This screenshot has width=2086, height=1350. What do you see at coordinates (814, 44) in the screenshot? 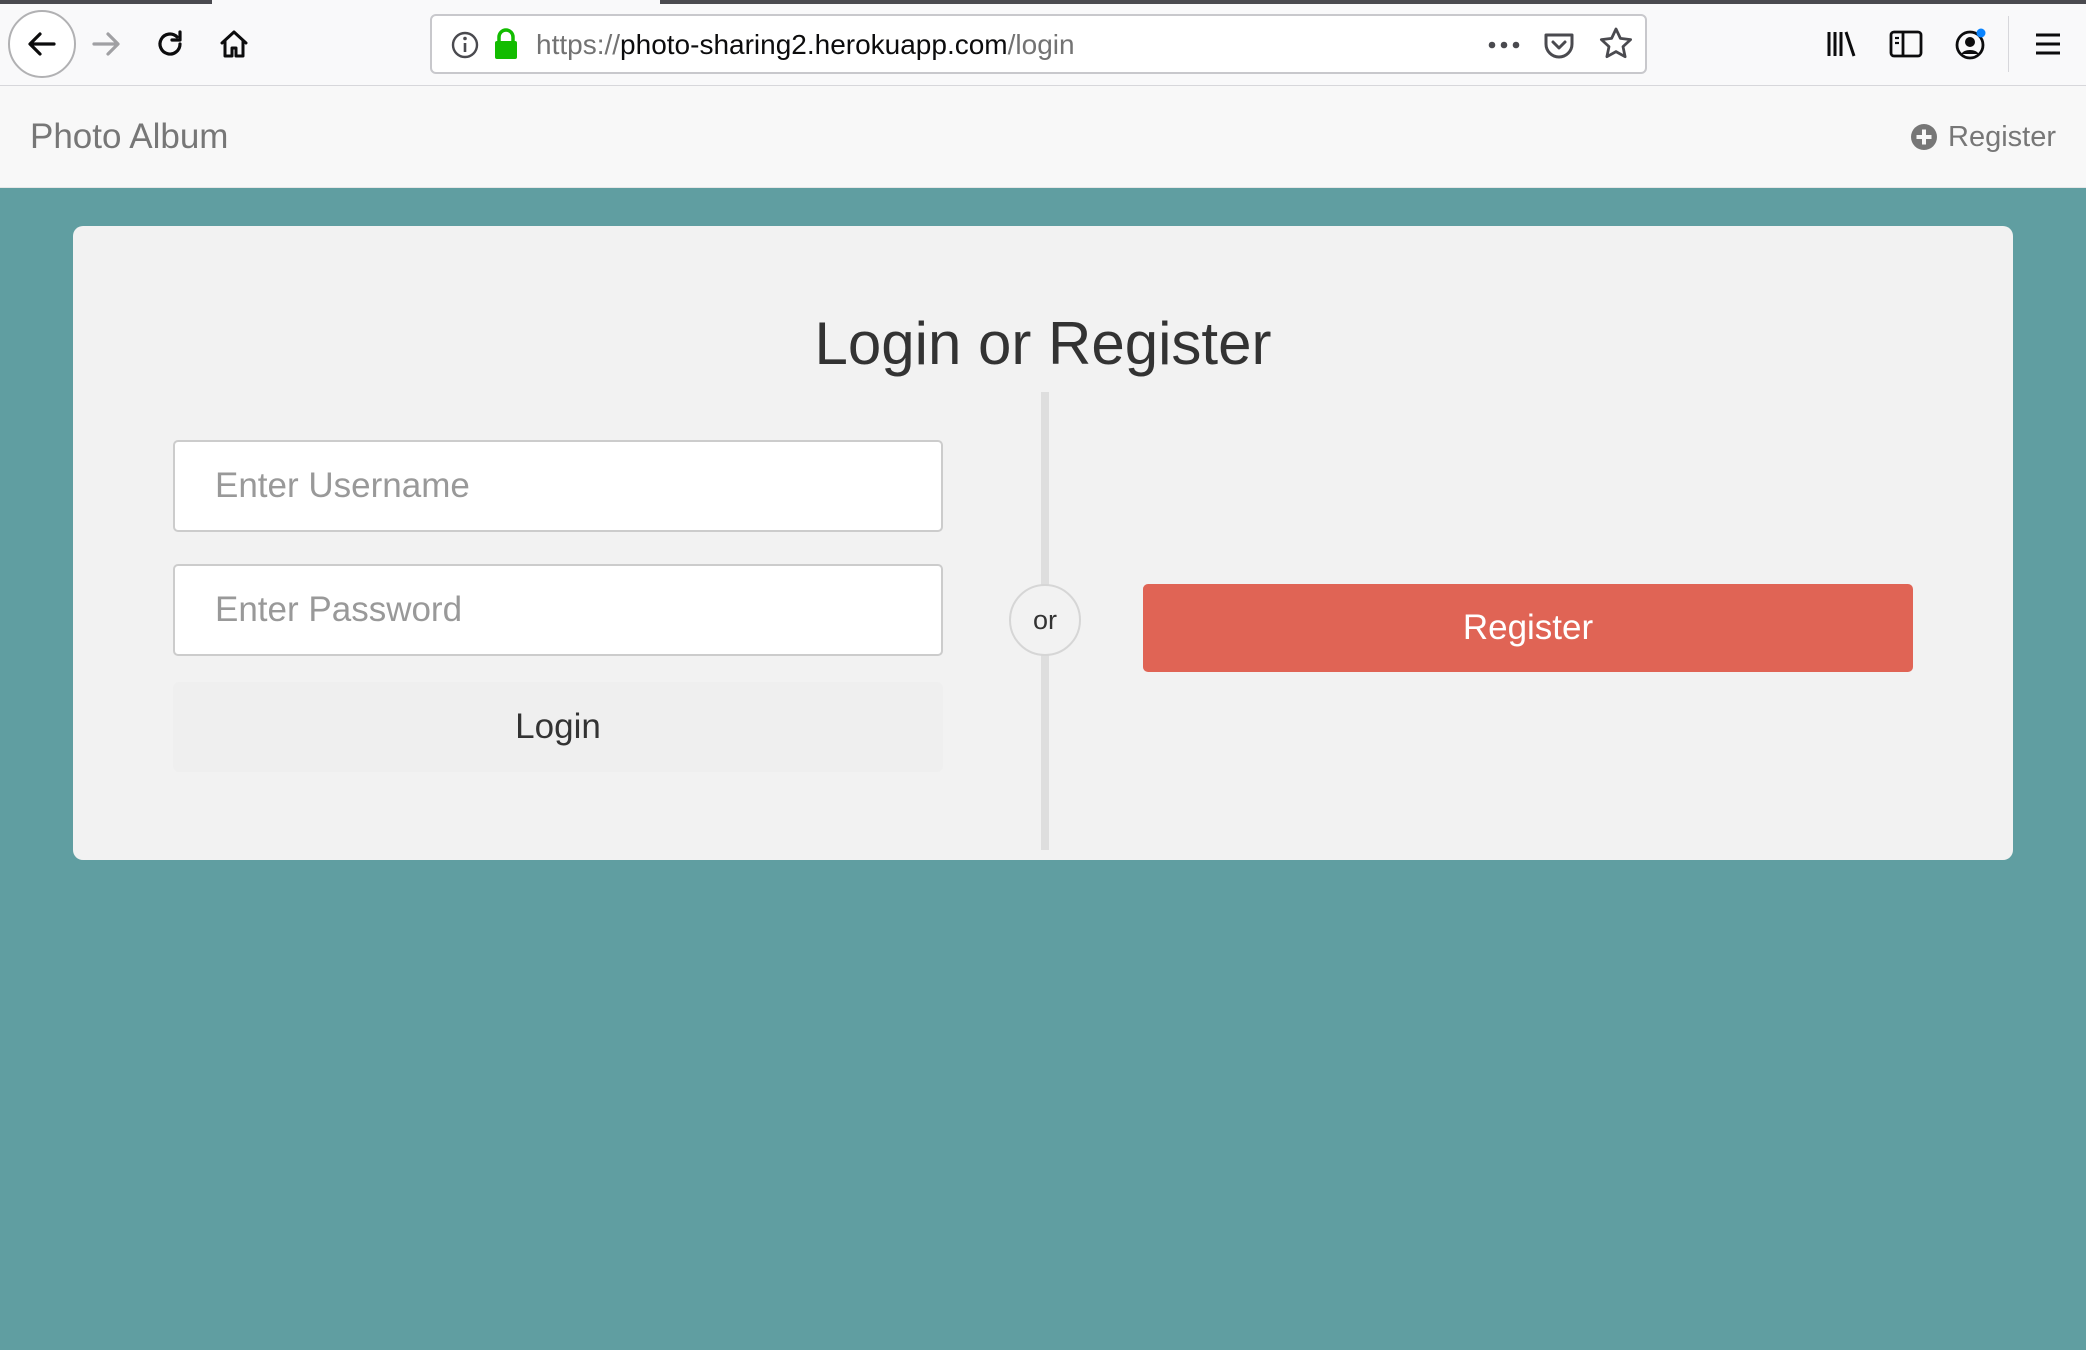
I see `url-host: photo-sharing2.herokuapp.com` at bounding box center [814, 44].